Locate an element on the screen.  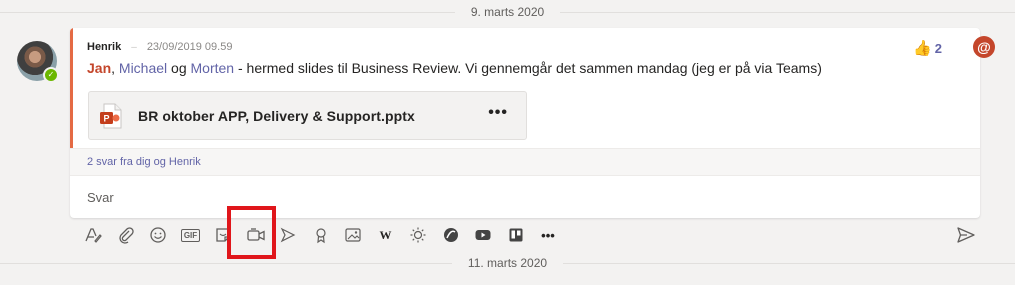
stream-icon is located at coordinates (288, 235).